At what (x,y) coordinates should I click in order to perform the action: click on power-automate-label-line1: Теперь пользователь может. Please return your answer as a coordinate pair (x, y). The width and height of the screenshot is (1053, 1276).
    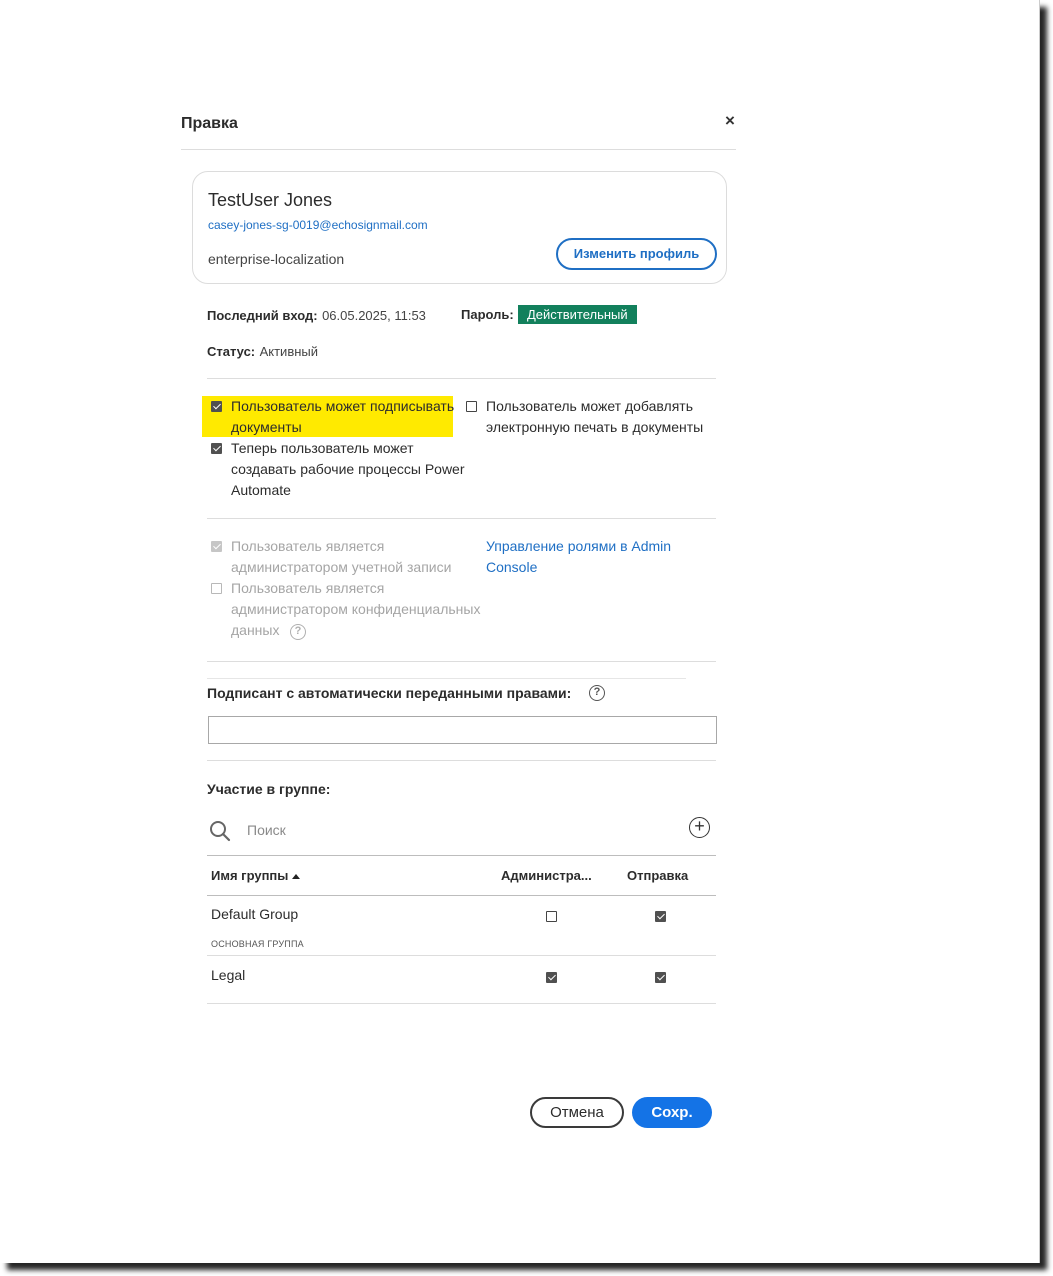
    Looking at the image, I should click on (322, 448).